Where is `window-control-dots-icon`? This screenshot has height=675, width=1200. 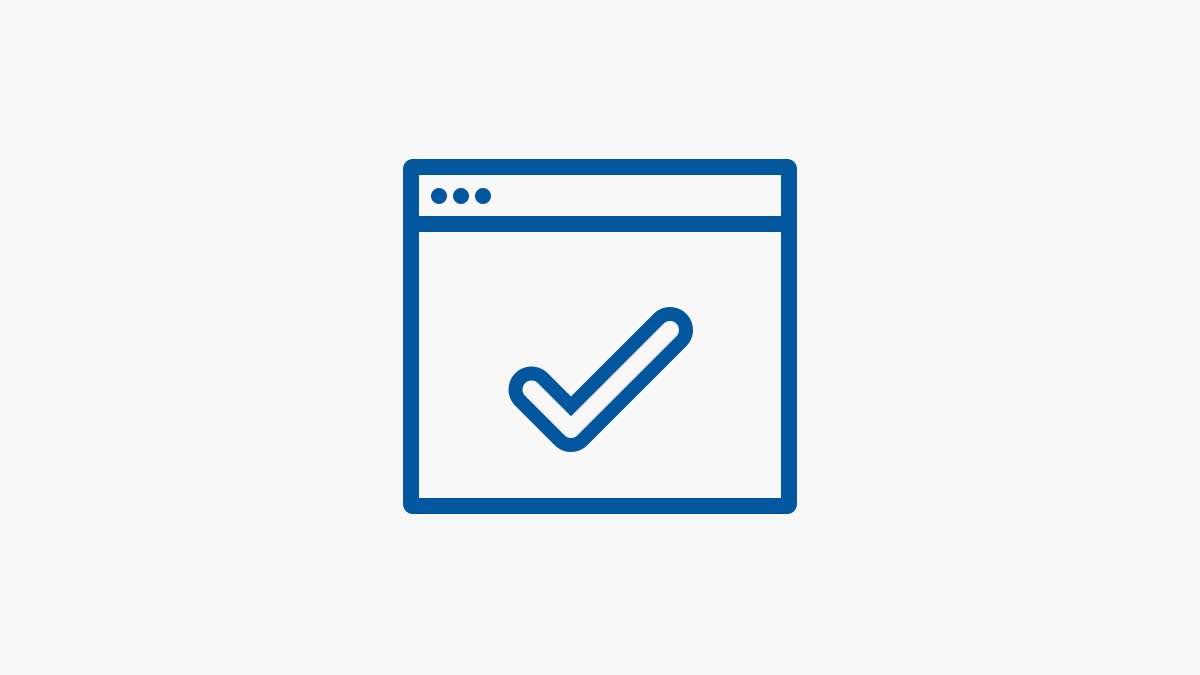
window-control-dots-icon is located at coordinates (461, 196).